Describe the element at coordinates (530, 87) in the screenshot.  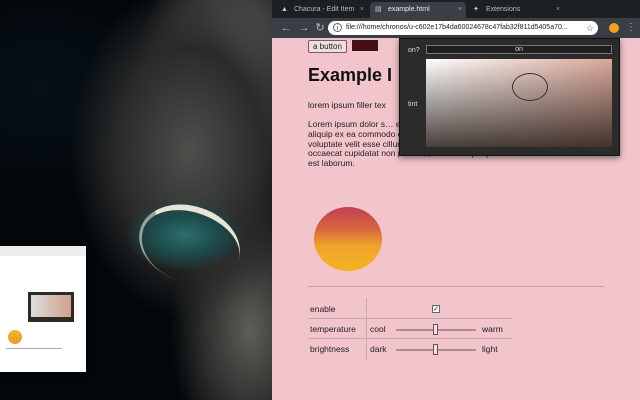
I see `picker-cursor` at that location.